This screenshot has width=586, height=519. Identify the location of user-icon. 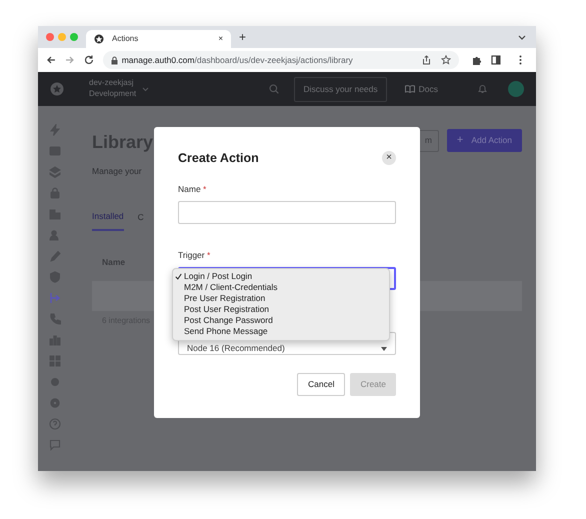
(55, 234).